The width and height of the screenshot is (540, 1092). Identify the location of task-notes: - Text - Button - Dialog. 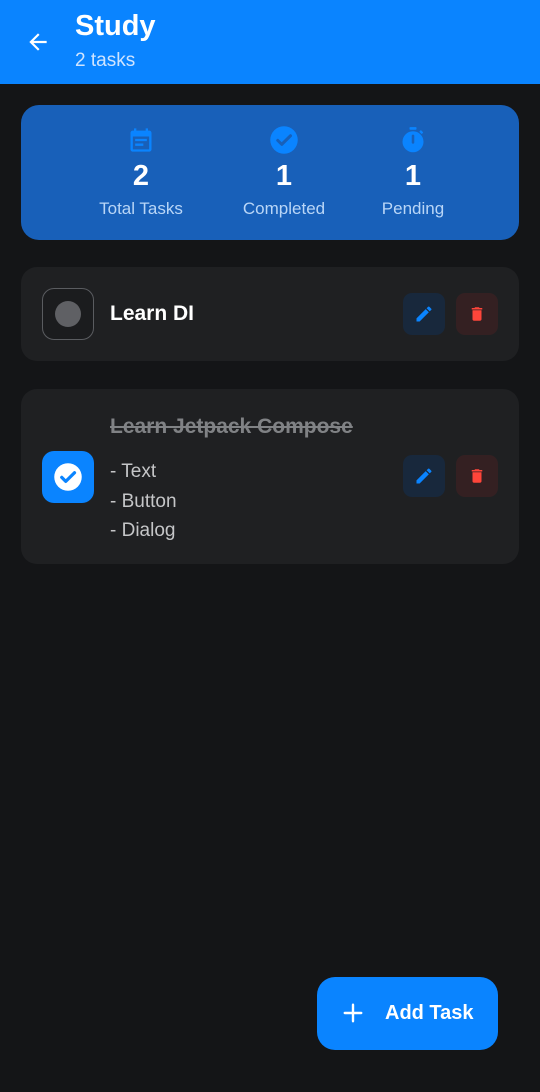
(143, 501).